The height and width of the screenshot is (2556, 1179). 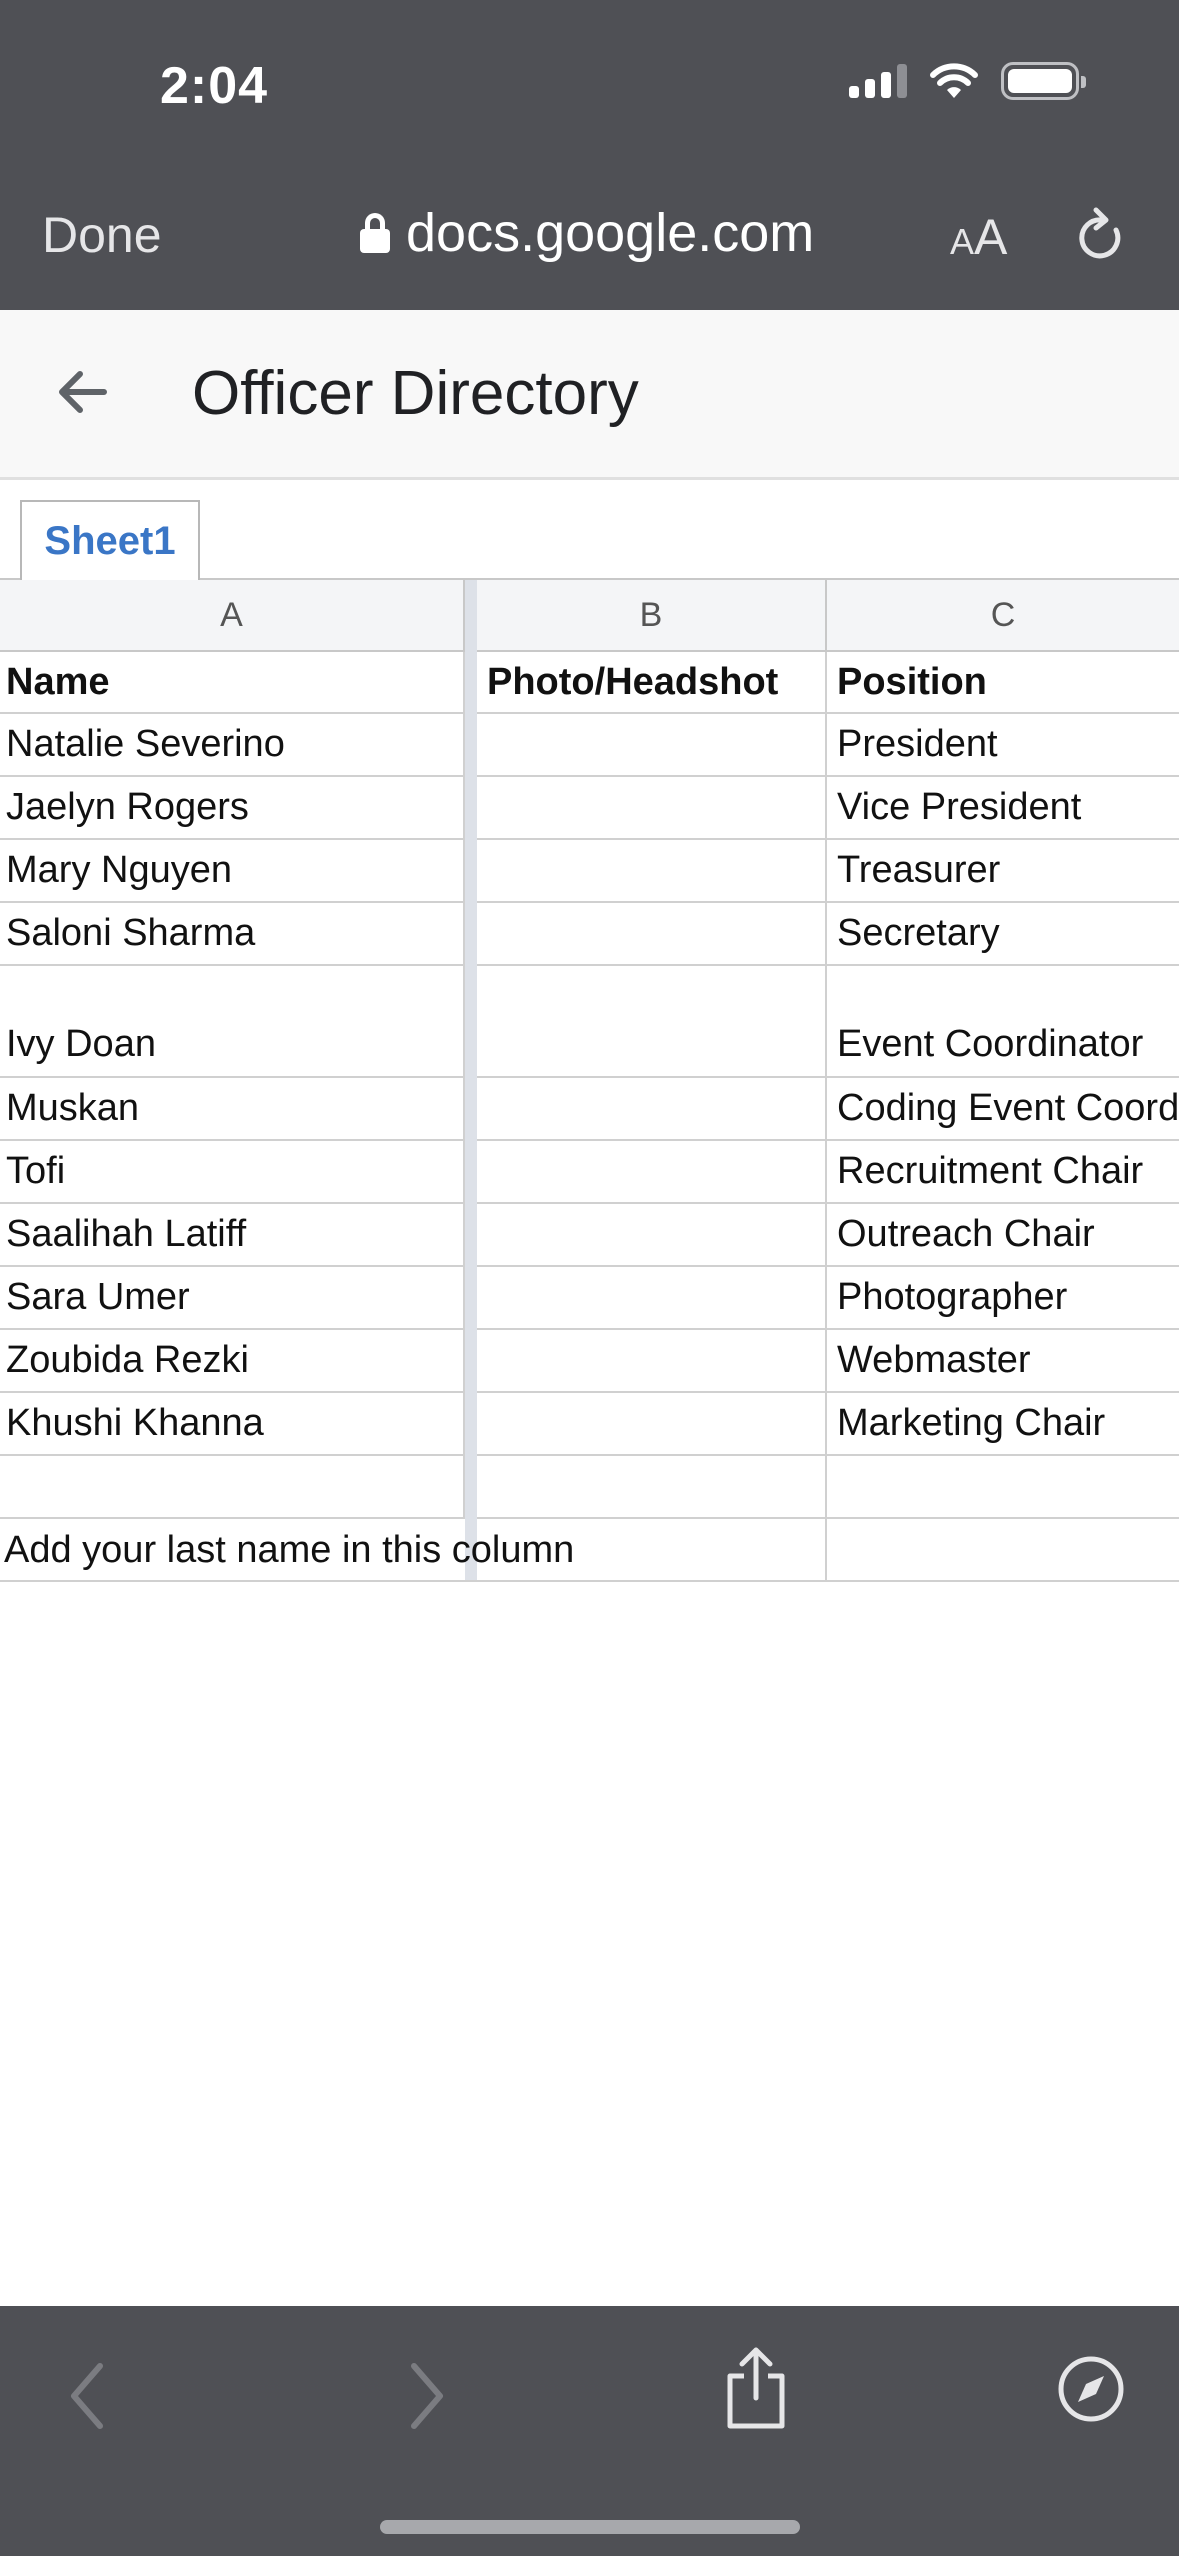 I want to click on status-bar: 2:04, so click(x=589, y=90).